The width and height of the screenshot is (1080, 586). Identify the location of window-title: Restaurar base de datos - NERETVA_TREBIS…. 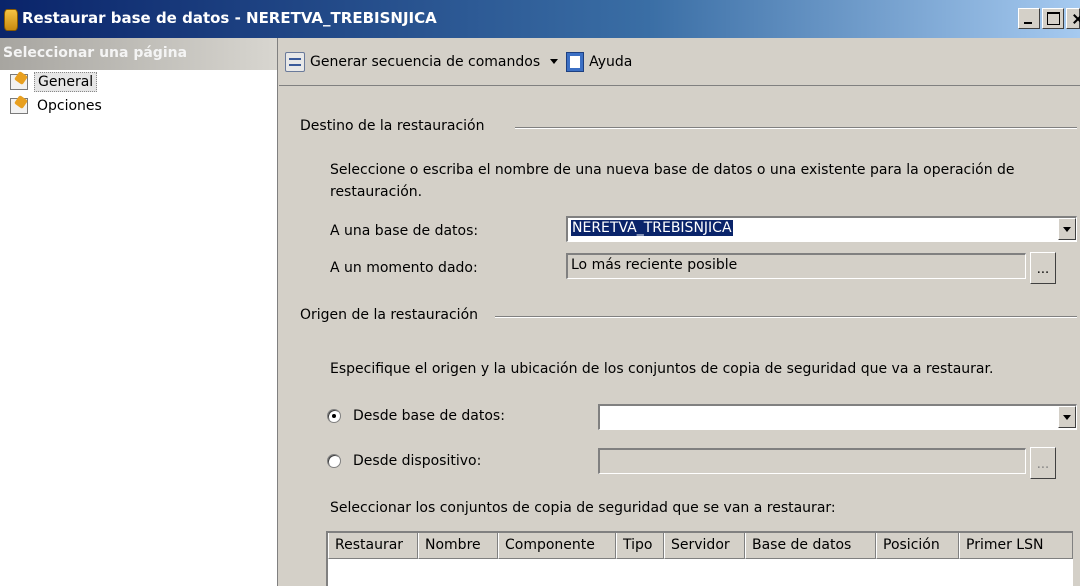
(229, 18).